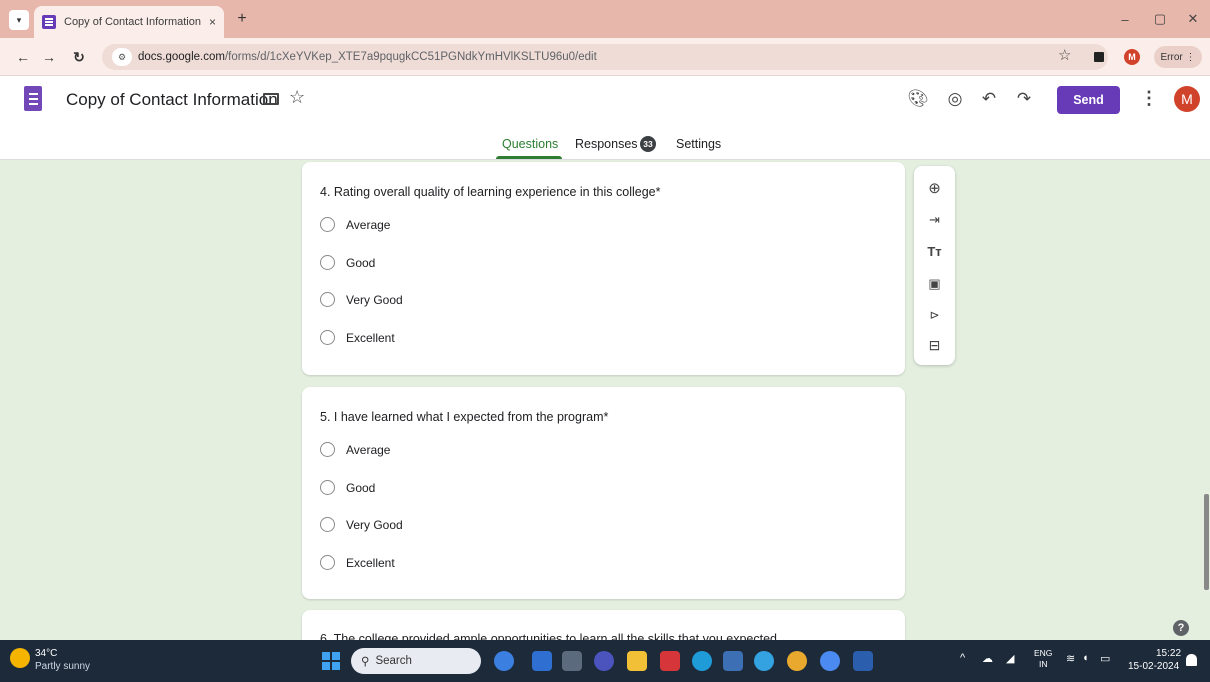 This screenshot has height=682, width=1210. I want to click on copilot-icon, so click(504, 661).